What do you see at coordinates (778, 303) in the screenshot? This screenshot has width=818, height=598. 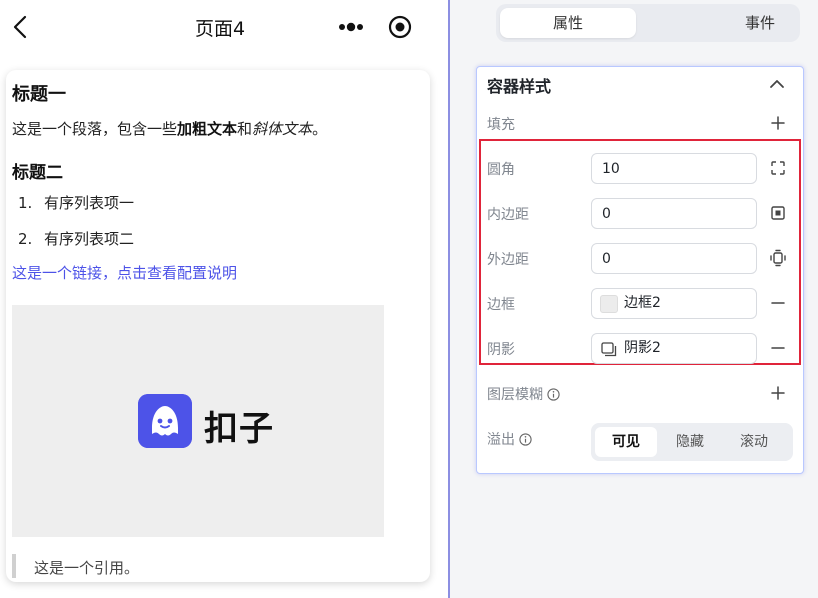 I see `remove-border-minus-icon` at bounding box center [778, 303].